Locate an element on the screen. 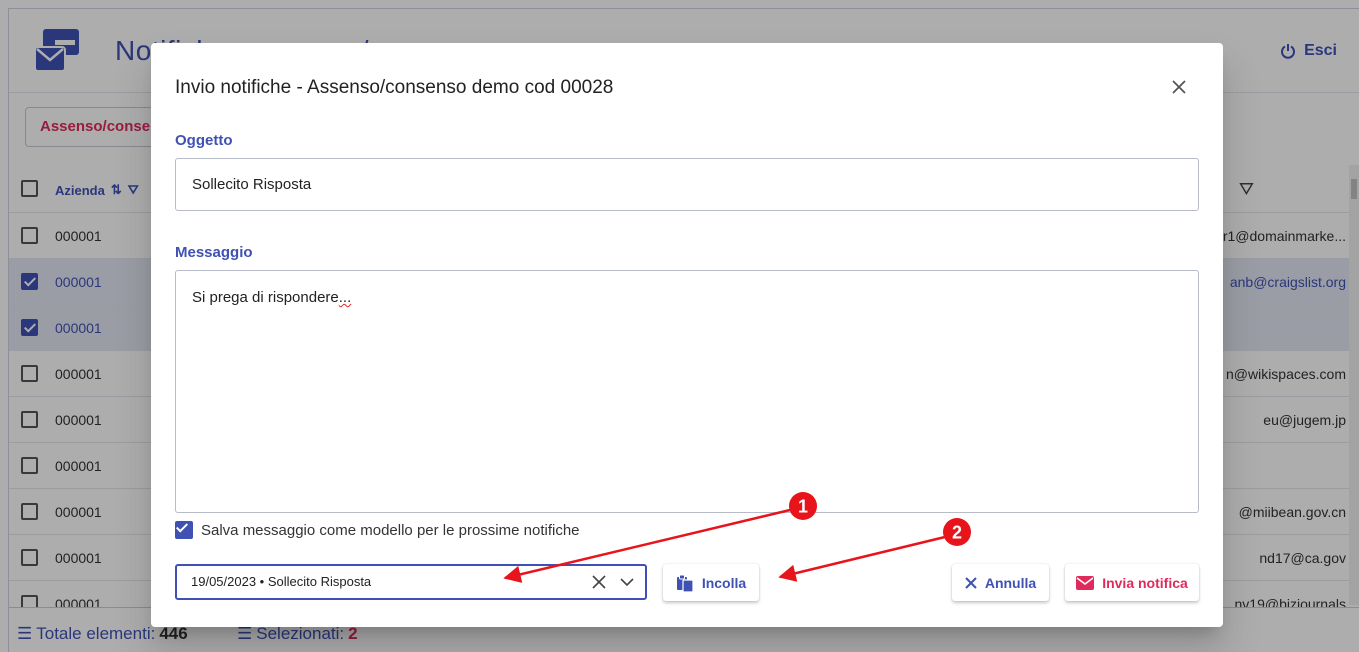 This screenshot has width=1359, height=652. subject-label: Oggetto is located at coordinates (204, 140).